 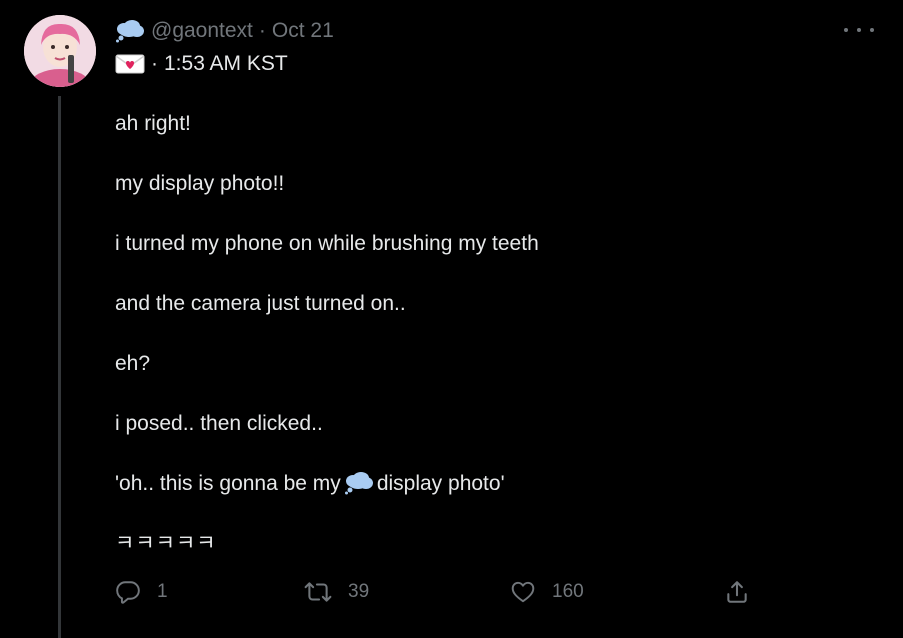 I want to click on tweet-time: 1:53 AM KST, so click(x=226, y=63).